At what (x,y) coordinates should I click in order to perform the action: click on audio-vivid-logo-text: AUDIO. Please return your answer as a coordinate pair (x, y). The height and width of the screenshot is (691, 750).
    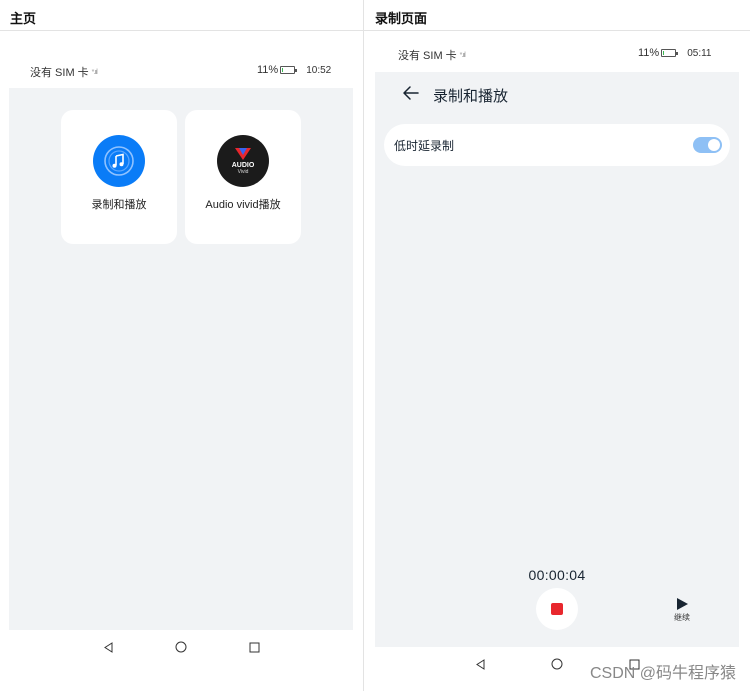
    Looking at the image, I should click on (243, 165).